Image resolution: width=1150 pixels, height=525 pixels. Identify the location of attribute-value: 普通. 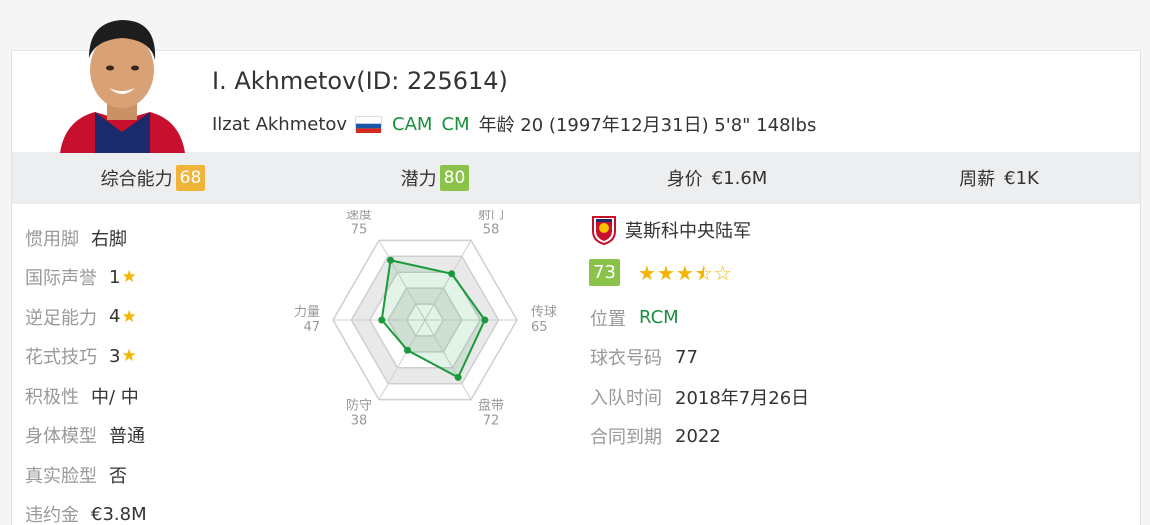
(127, 437).